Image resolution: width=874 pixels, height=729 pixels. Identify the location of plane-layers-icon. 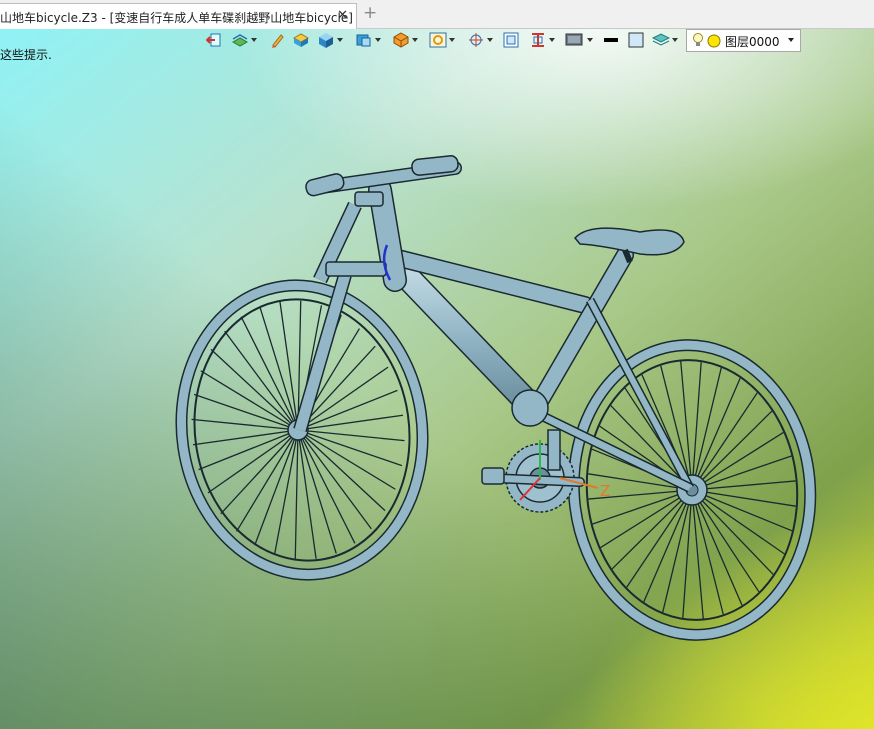
(665, 40).